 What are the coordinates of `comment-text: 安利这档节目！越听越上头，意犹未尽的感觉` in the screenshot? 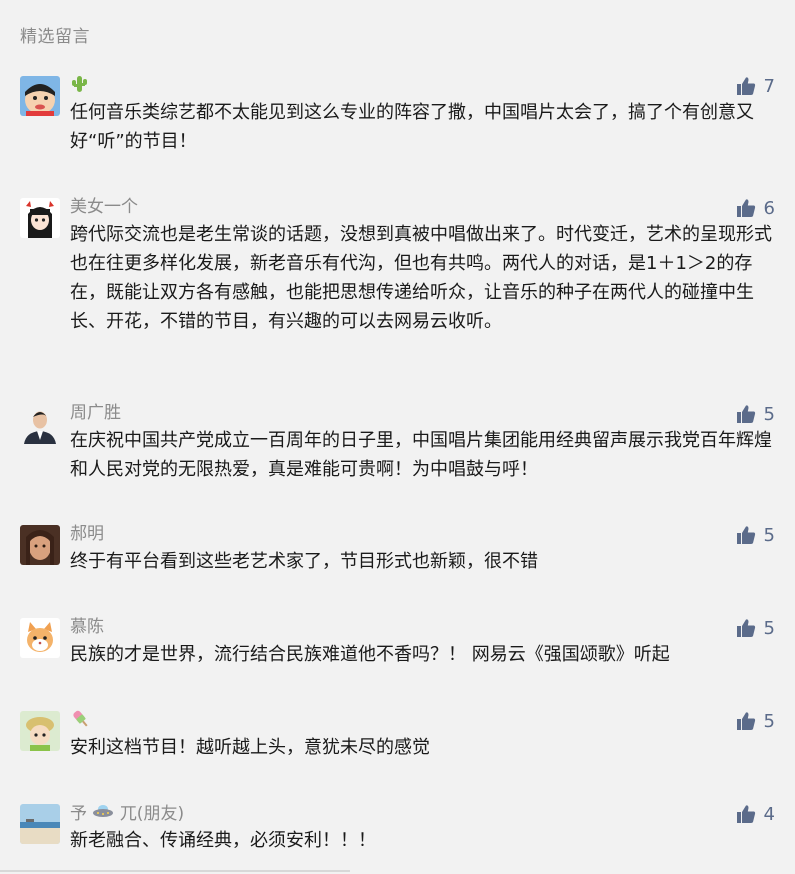 It's located at (250, 747).